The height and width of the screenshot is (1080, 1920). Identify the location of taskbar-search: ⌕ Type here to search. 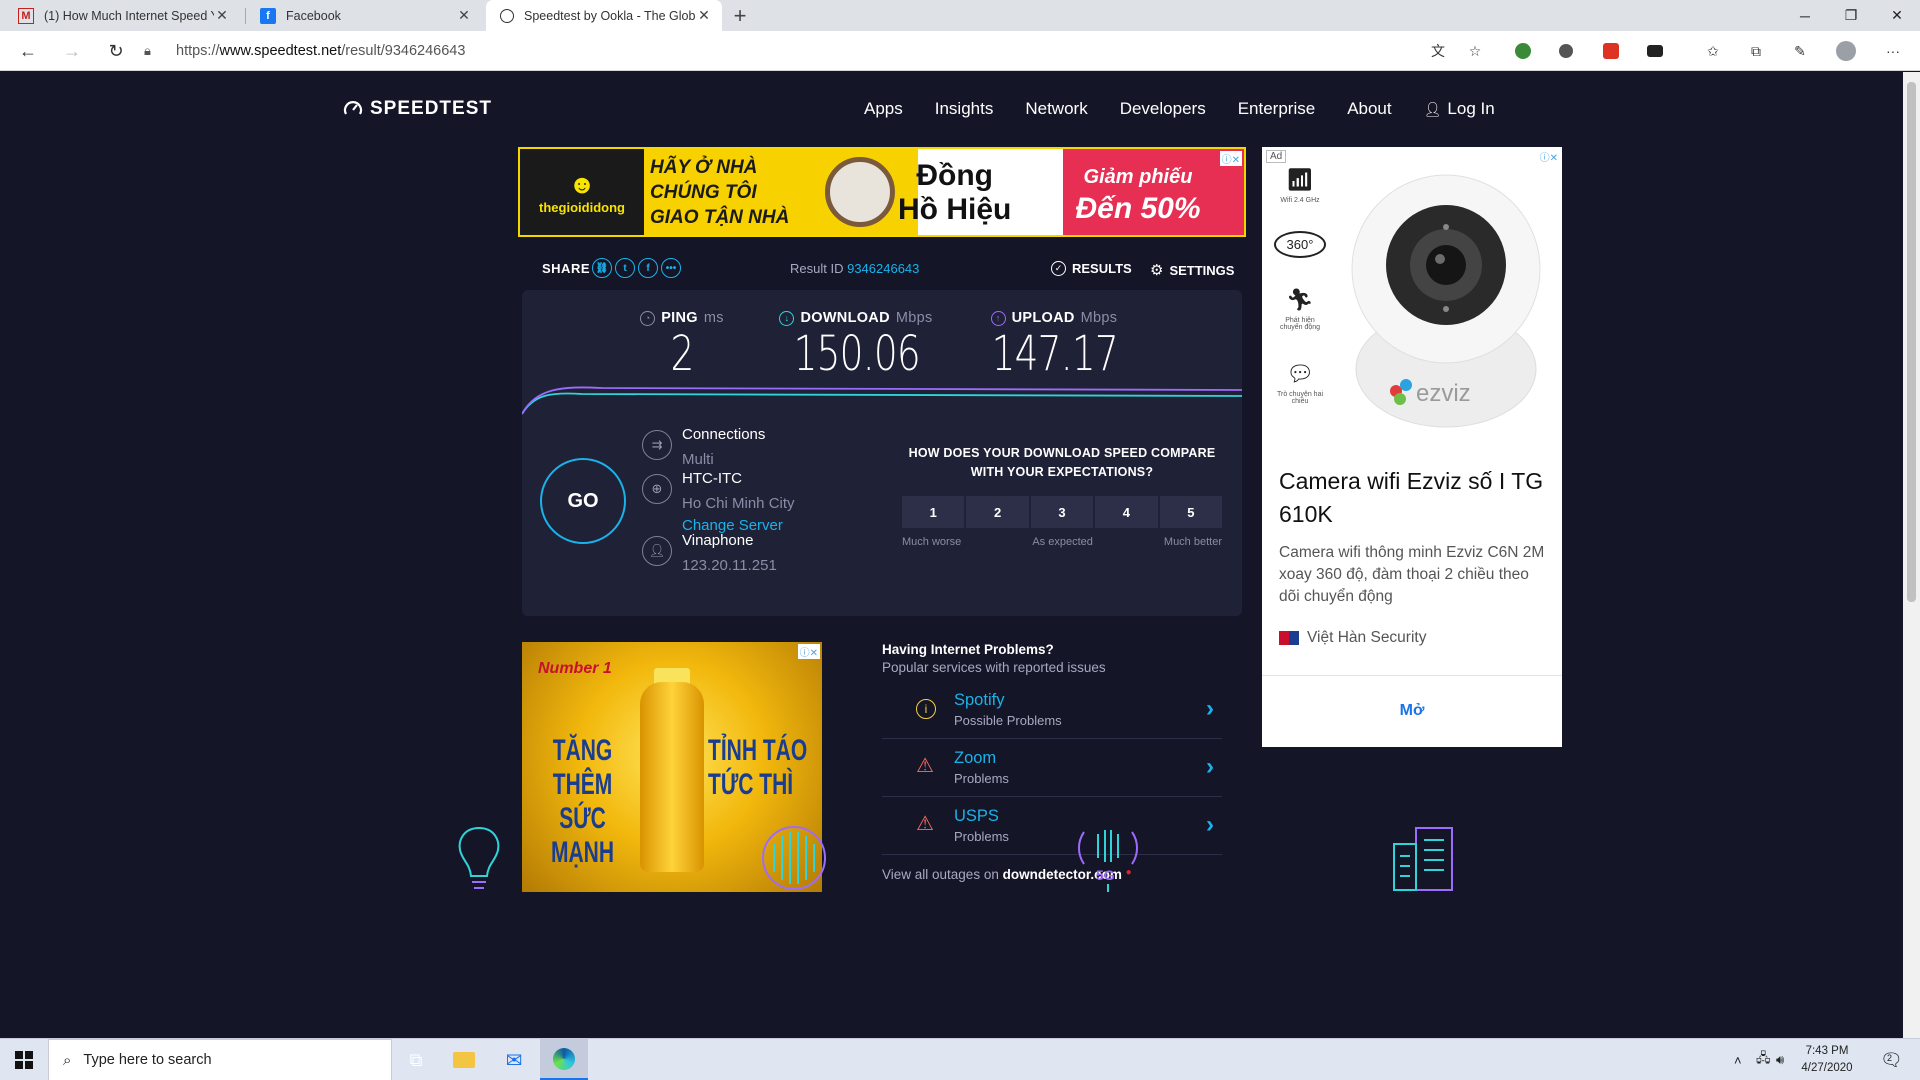
(220, 1059).